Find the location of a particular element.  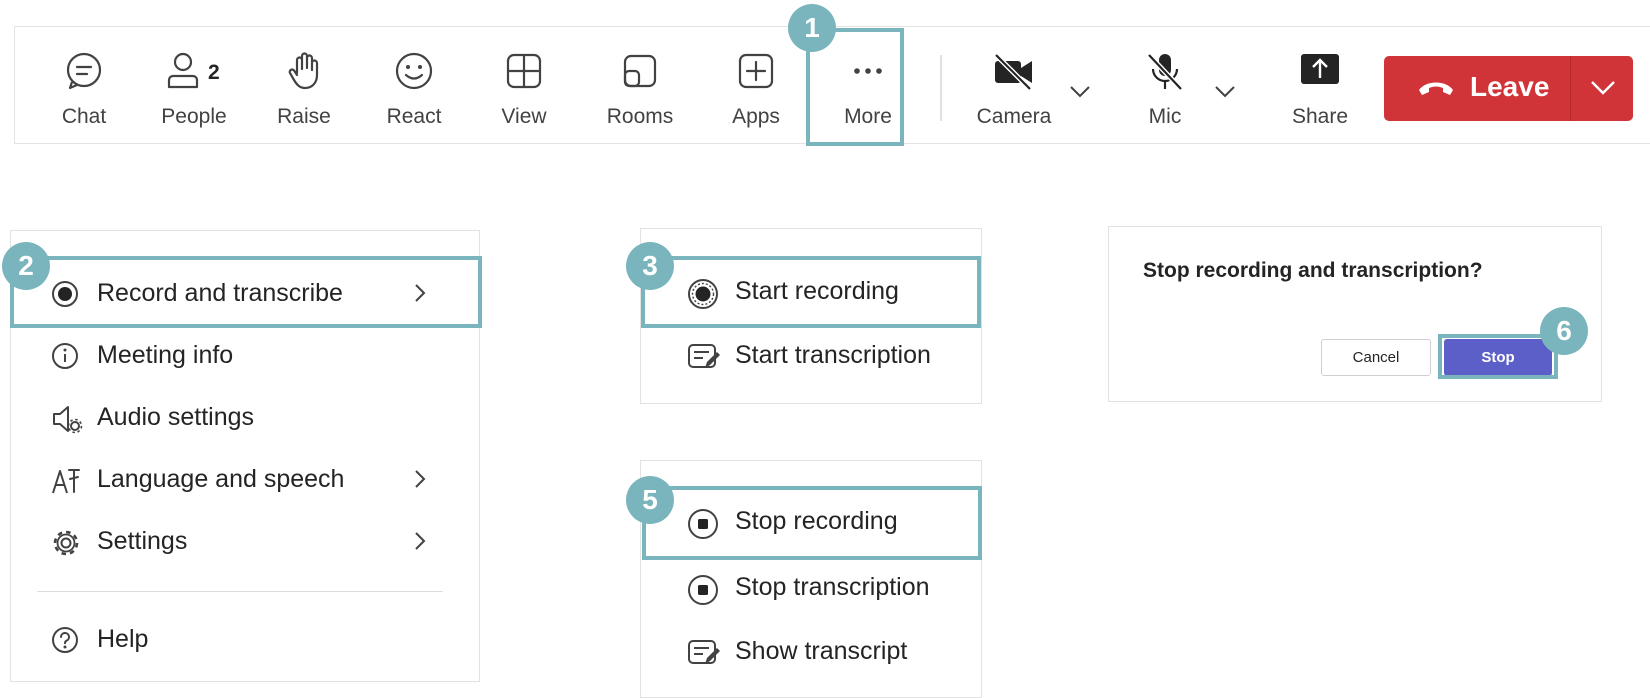

people-count-badge: 2 is located at coordinates (214, 72).